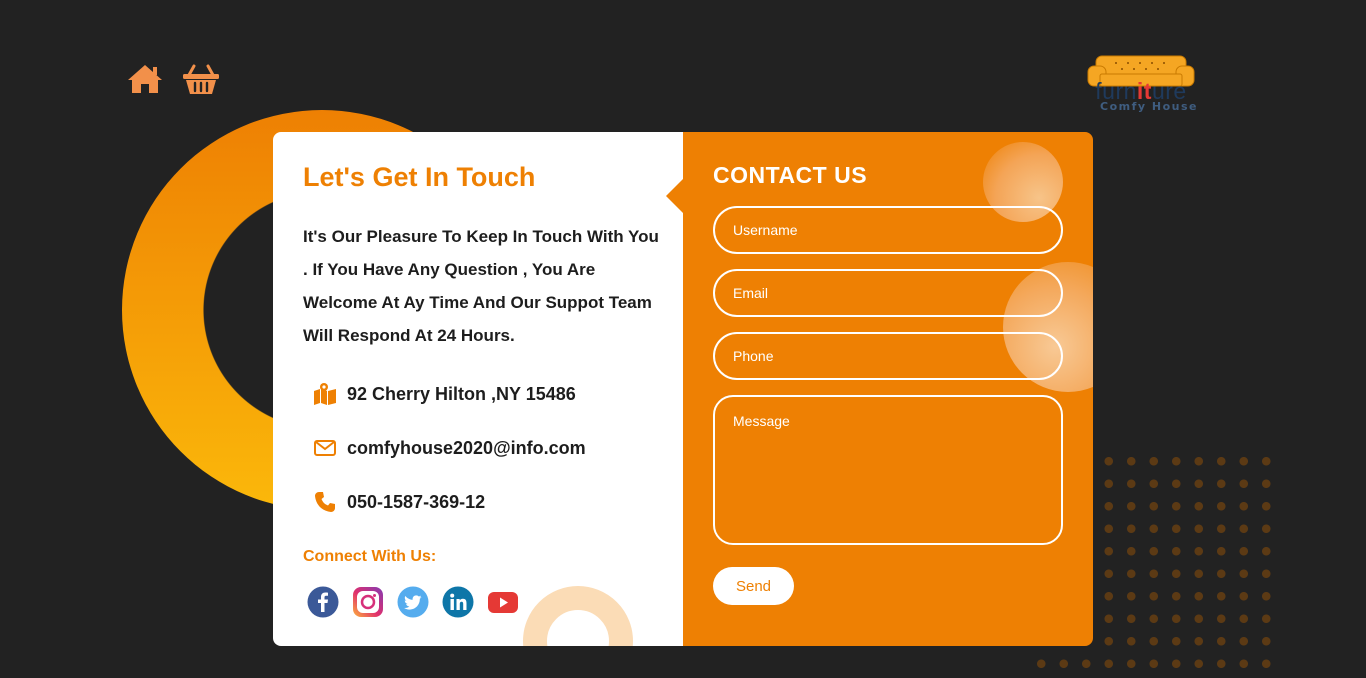 Image resolution: width=1366 pixels, height=678 pixels. I want to click on address-row: 92 Cherry Hilton ,NY 15486, so click(444, 394).